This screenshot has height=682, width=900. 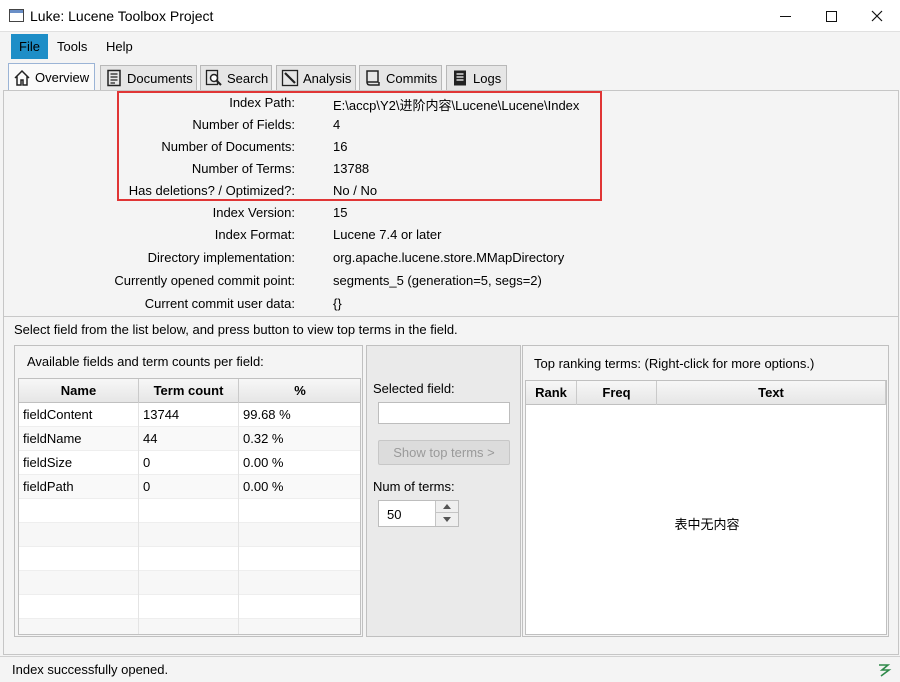 I want to click on logs-icon, so click(x=460, y=78).